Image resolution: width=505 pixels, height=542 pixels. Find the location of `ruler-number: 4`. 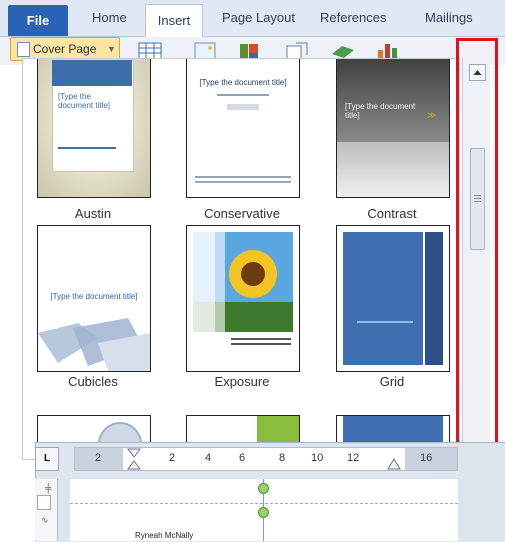

ruler-number: 4 is located at coordinates (208, 458).